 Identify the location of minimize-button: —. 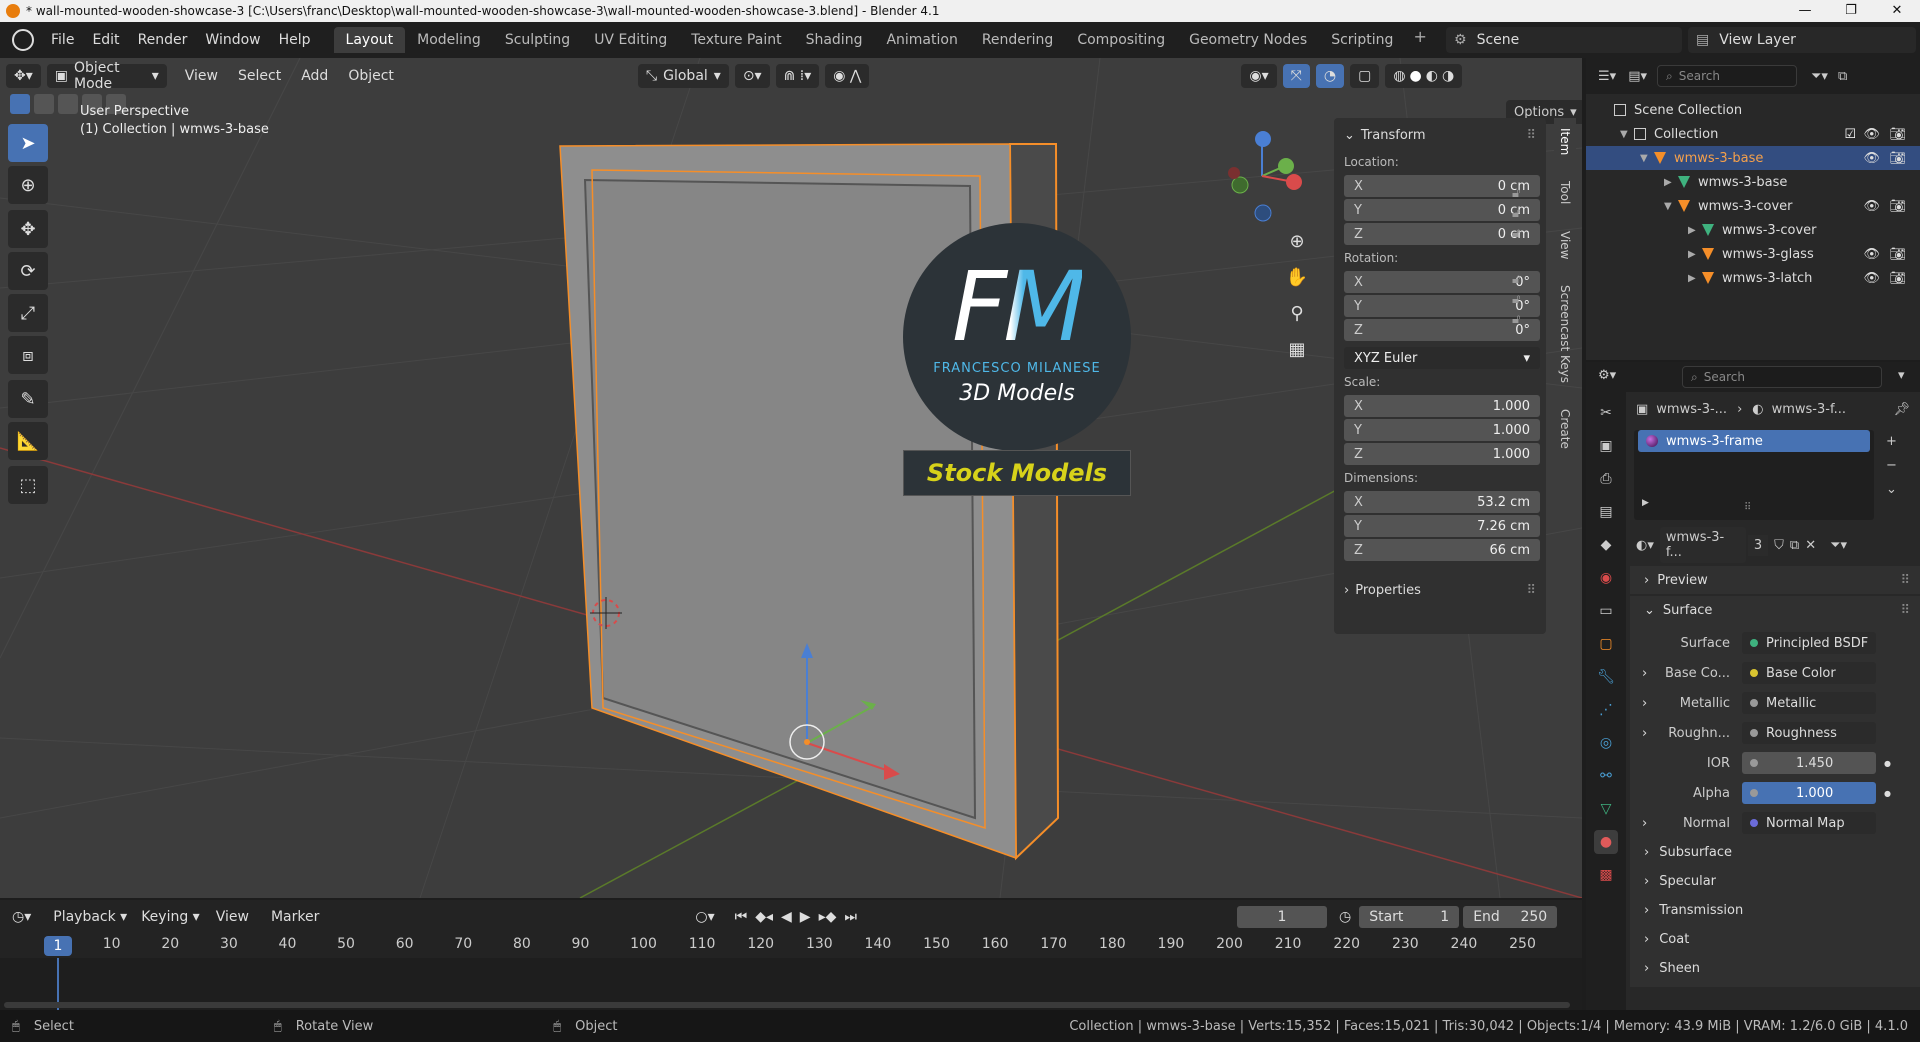
(1805, 11).